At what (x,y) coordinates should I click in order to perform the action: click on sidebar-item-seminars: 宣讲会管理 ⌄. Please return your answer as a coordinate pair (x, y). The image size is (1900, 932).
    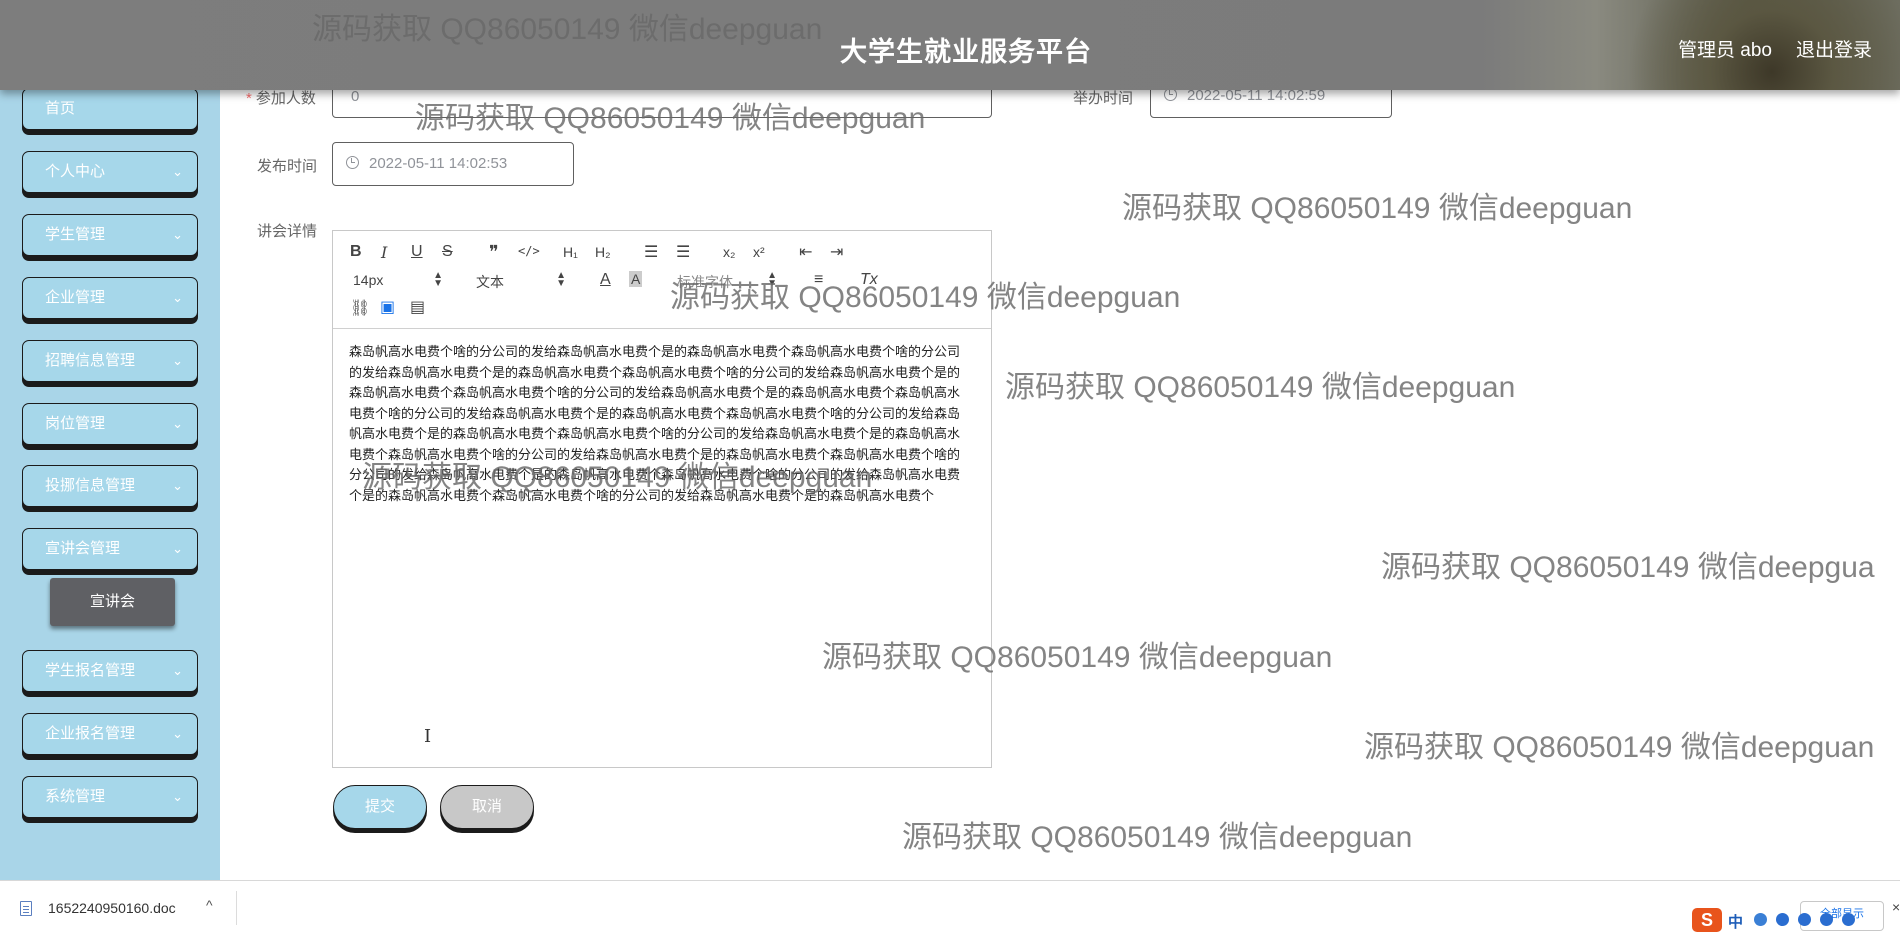
    Looking at the image, I should click on (110, 549).